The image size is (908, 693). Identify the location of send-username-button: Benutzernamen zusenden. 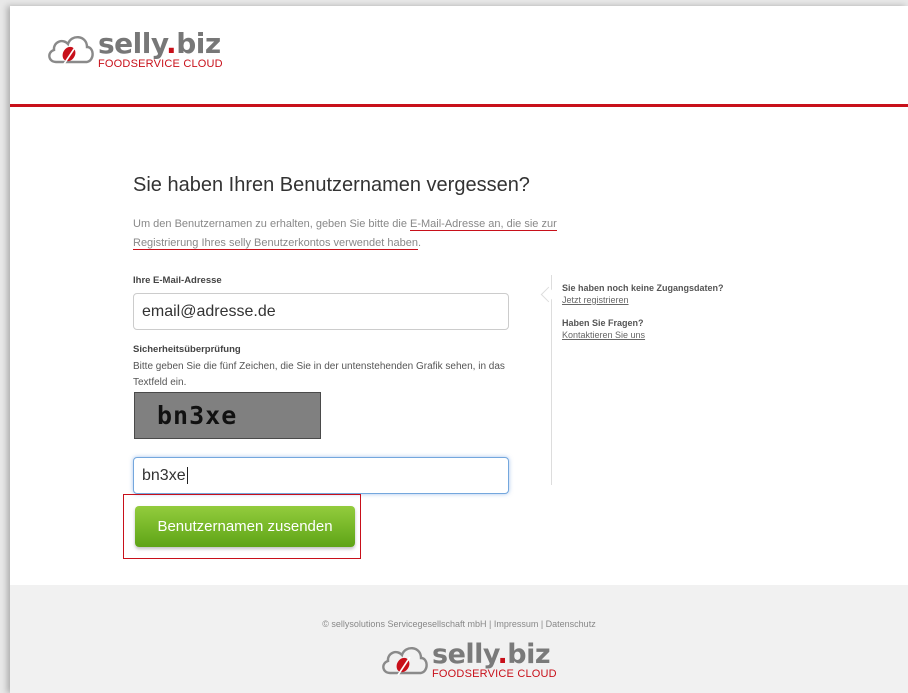
(245, 526).